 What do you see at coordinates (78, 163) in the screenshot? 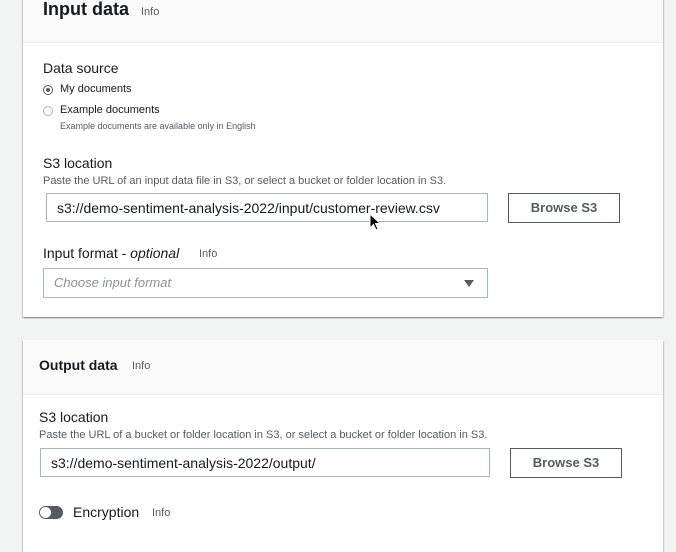
I see `s3-location-label: S3 location` at bounding box center [78, 163].